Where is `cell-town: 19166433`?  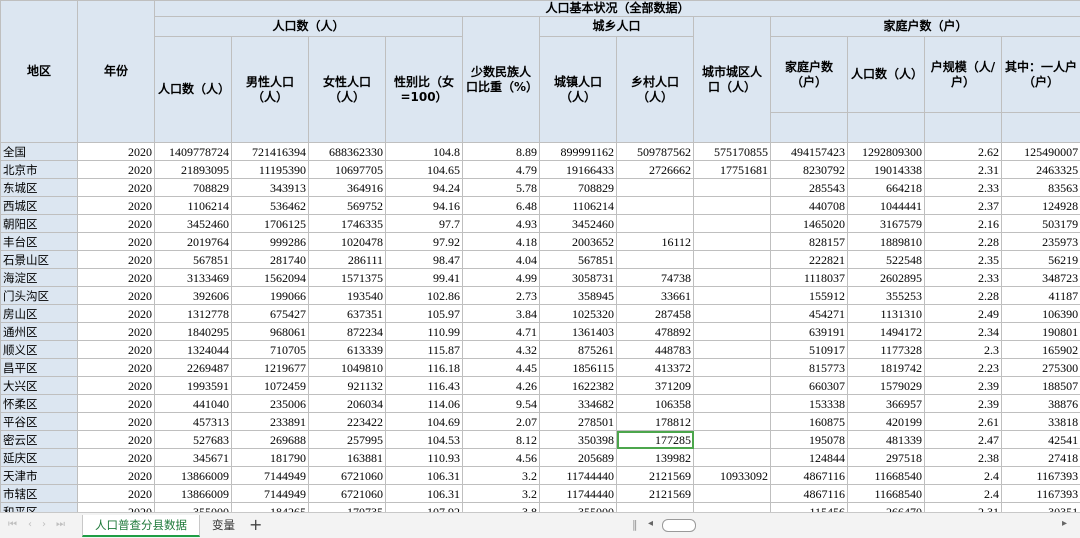 cell-town: 19166433 is located at coordinates (578, 169).